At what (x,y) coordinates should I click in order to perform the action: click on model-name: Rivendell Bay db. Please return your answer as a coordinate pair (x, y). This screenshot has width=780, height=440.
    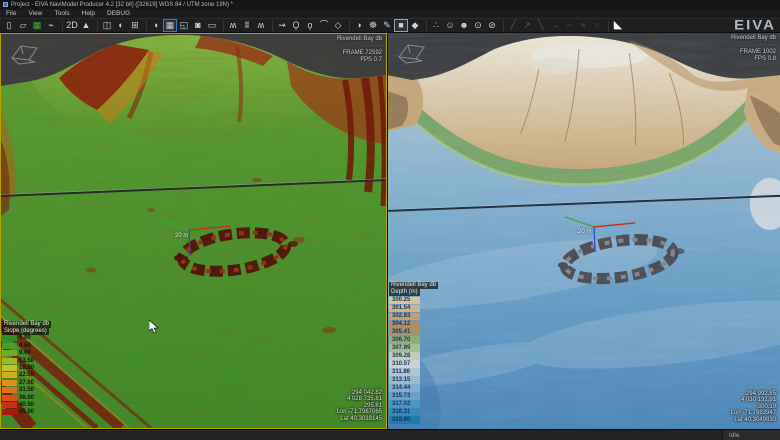
    Looking at the image, I should click on (359, 39).